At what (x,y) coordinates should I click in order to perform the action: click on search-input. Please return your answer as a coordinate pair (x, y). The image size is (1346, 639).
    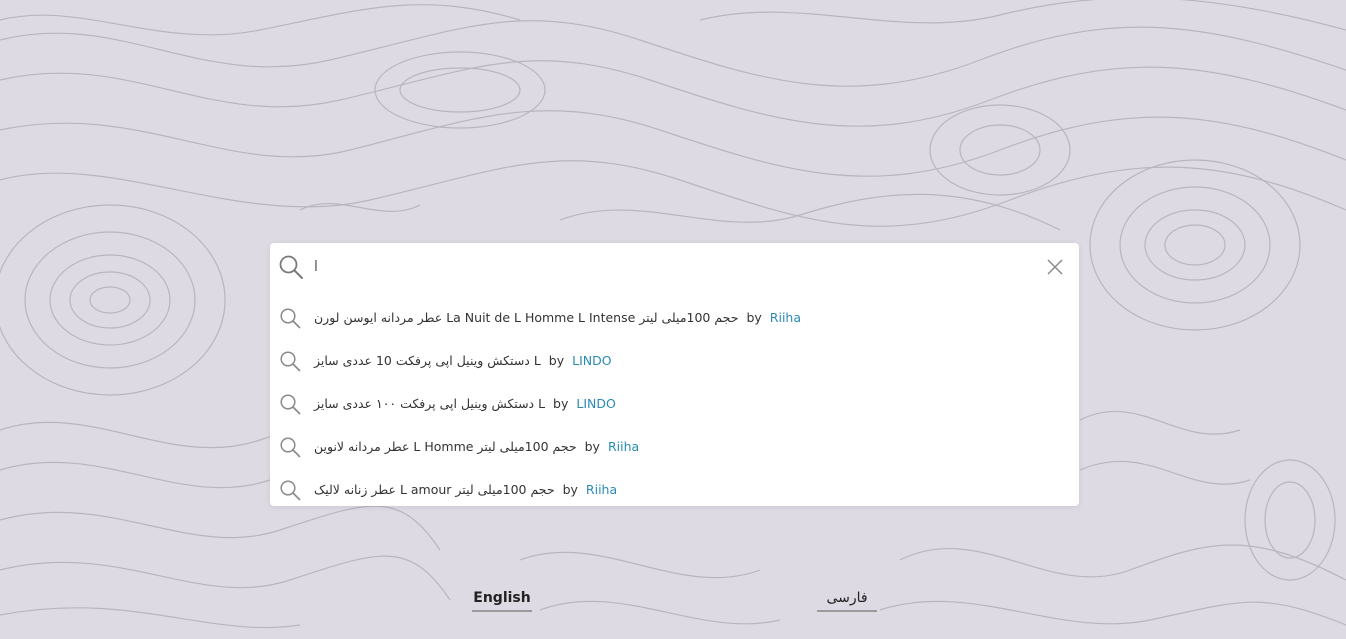
    Looking at the image, I should click on (664, 267).